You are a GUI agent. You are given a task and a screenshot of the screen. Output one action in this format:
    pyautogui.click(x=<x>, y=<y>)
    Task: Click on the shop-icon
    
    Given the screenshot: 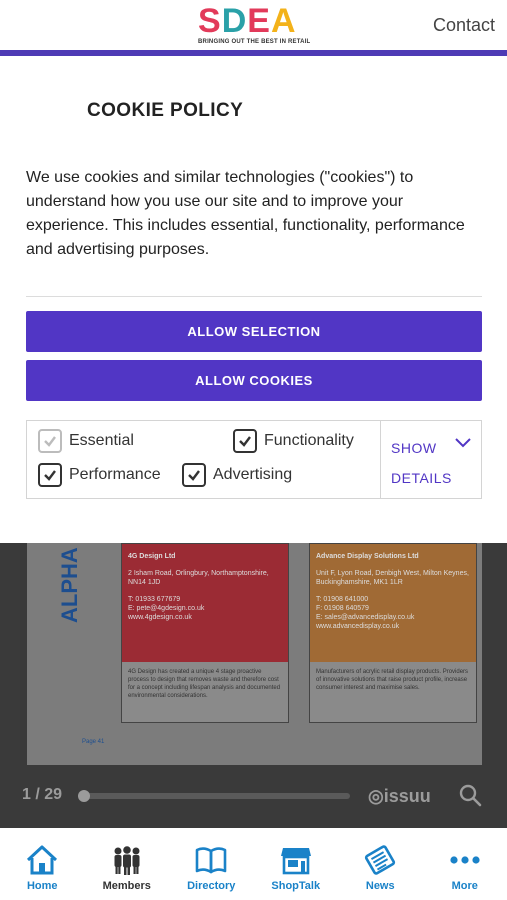 What is the action you would take?
    pyautogui.click(x=295, y=861)
    